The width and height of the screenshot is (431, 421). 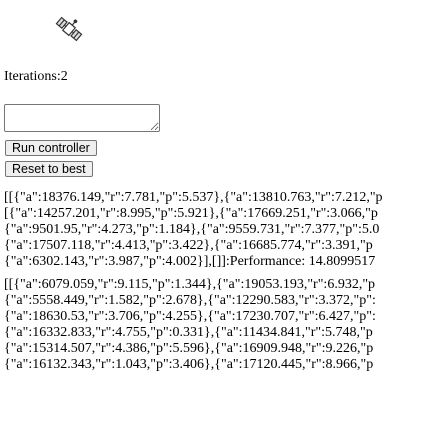 What do you see at coordinates (36, 76) in the screenshot?
I see `iterations-counter: Iterations:2` at bounding box center [36, 76].